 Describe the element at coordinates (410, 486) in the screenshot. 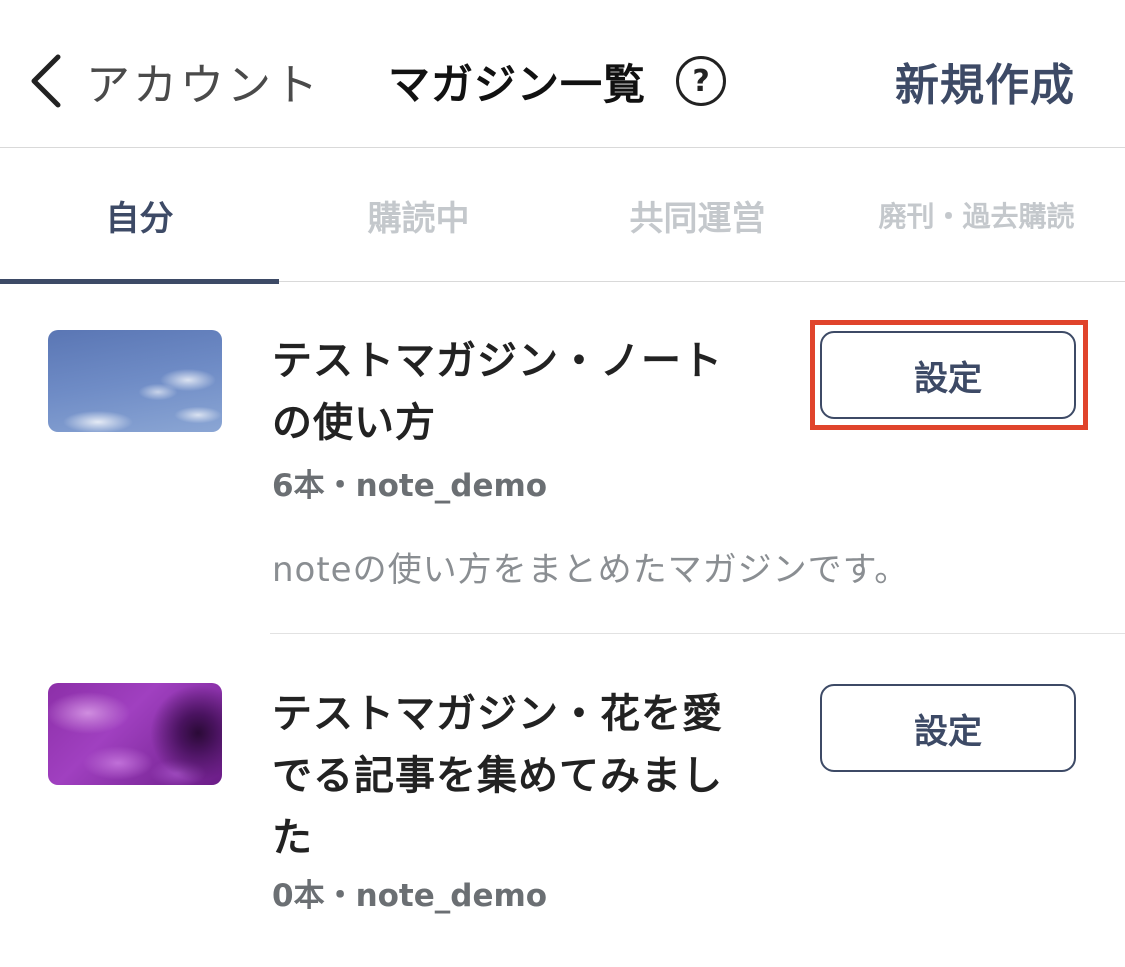

I see `magazine-meta: 6本・note_demo` at that location.